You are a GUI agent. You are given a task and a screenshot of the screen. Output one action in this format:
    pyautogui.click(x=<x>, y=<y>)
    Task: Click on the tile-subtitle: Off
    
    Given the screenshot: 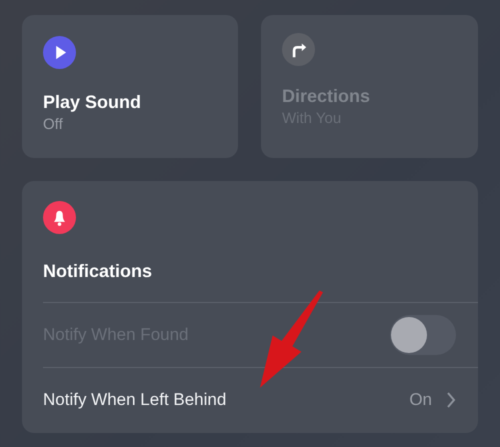 What is the action you would take?
    pyautogui.click(x=53, y=124)
    